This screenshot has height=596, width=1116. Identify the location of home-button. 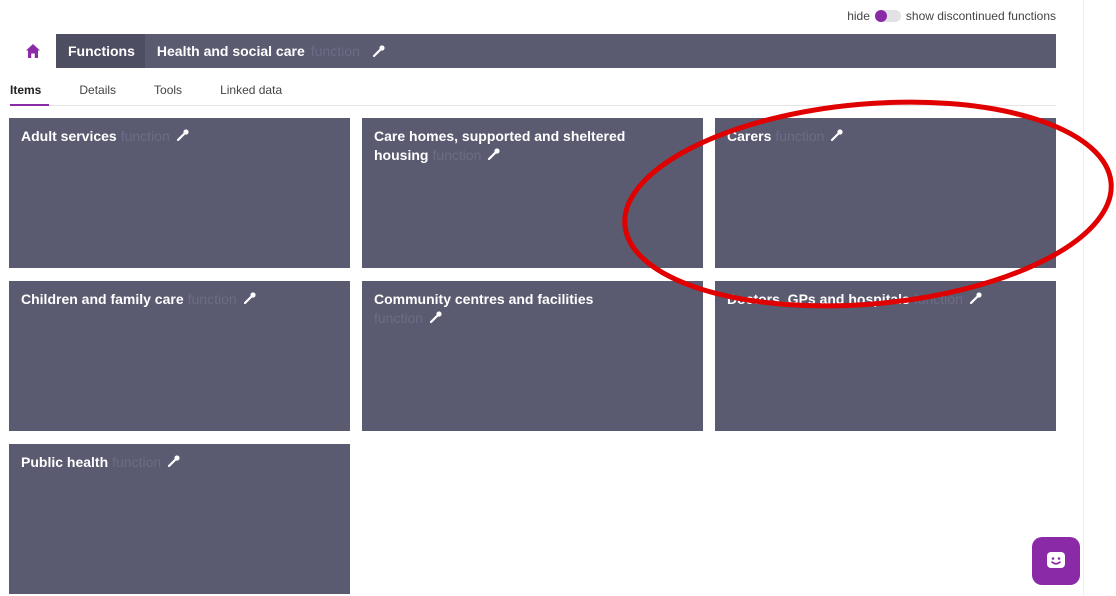
(33, 51).